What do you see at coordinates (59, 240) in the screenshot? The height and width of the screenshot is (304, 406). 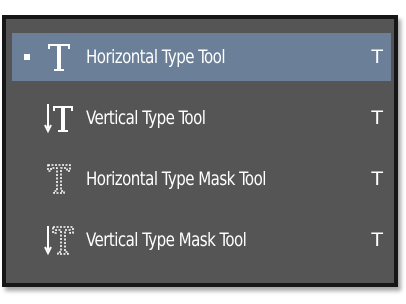 I see `vertical-type-mask-icon` at bounding box center [59, 240].